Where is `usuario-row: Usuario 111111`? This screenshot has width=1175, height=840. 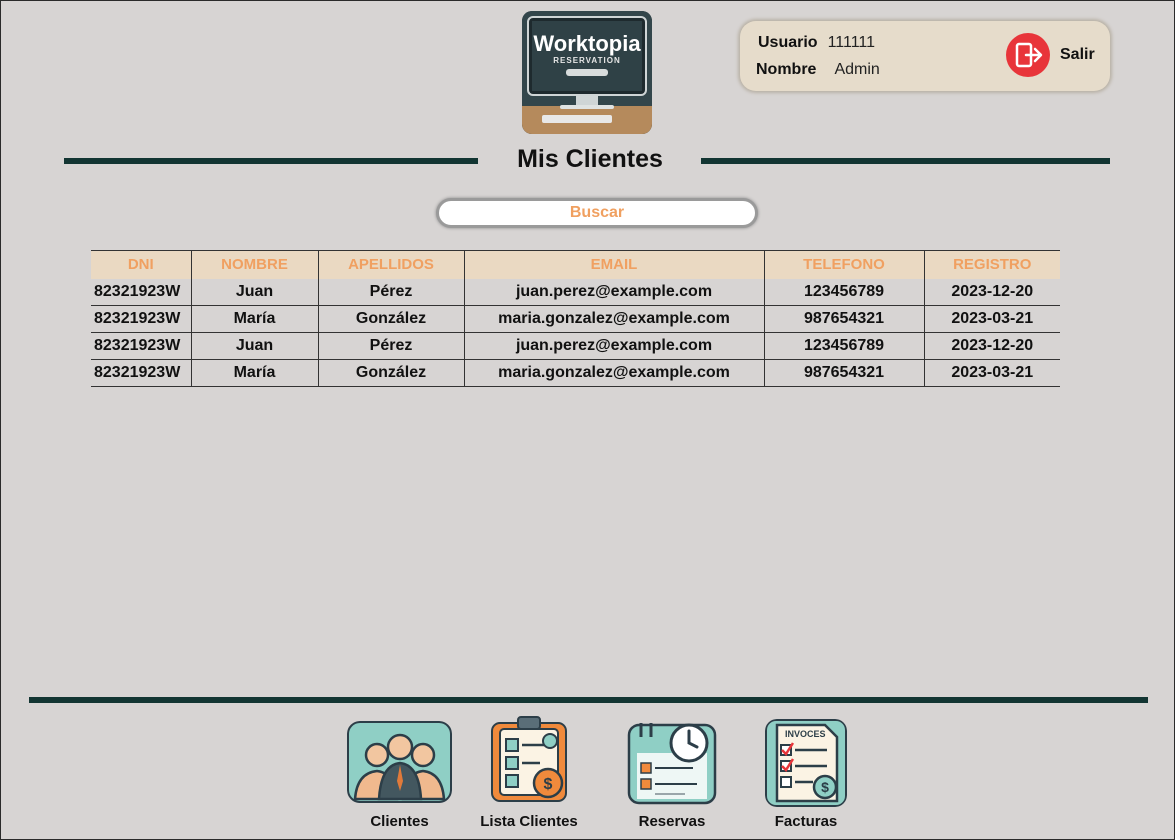 usuario-row: Usuario 111111 is located at coordinates (816, 43).